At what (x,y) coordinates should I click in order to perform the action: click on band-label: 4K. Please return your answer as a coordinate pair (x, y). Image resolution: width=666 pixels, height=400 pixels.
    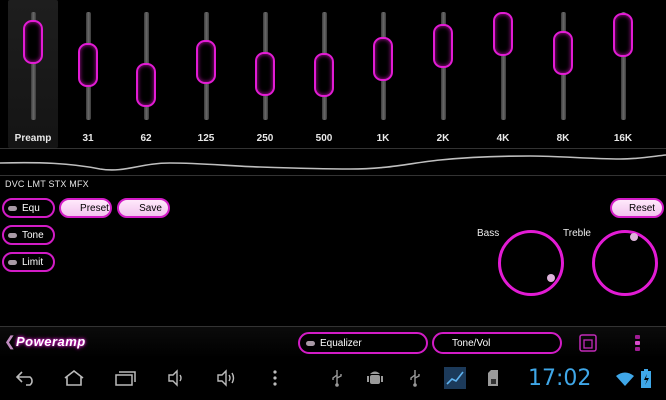
    Looking at the image, I should click on (503, 138).